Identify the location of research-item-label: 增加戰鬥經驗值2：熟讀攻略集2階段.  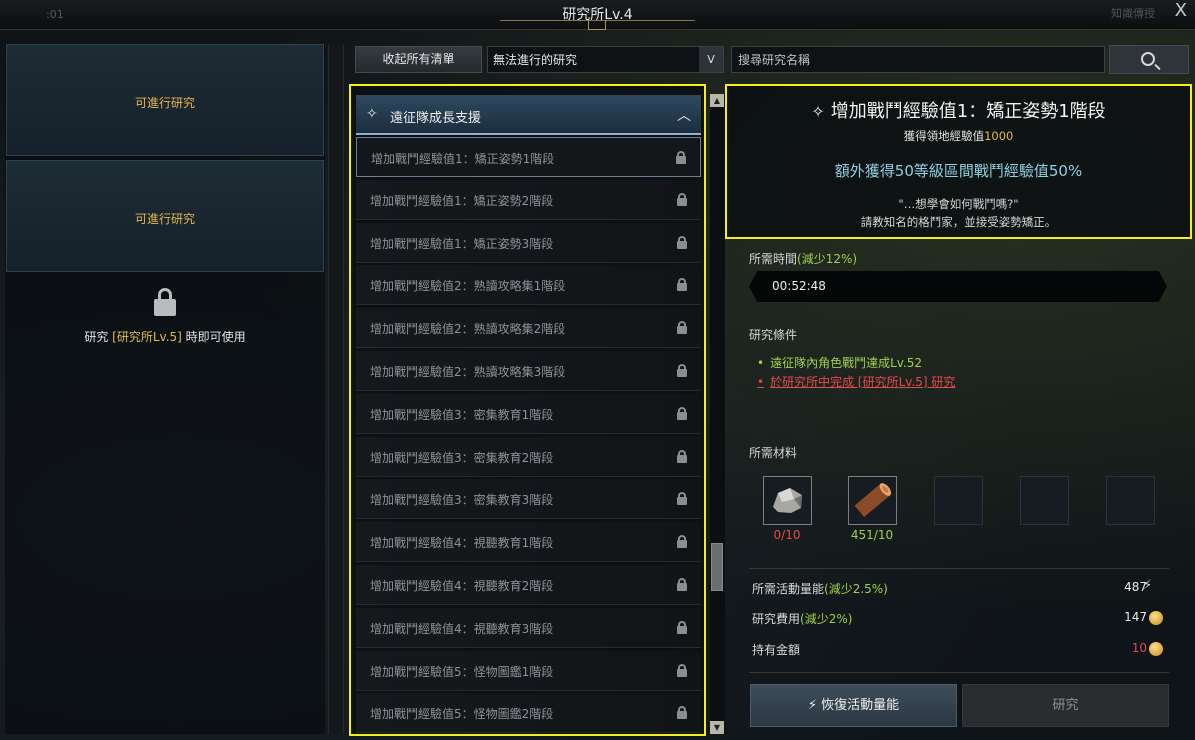
(468, 329).